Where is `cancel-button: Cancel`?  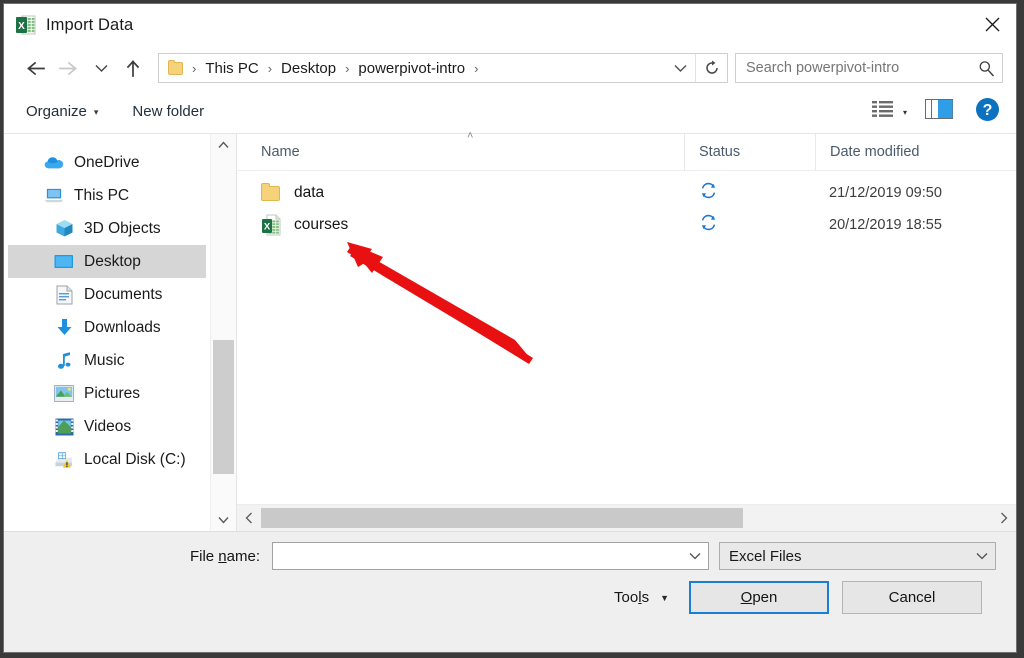
cancel-button: Cancel is located at coordinates (912, 597).